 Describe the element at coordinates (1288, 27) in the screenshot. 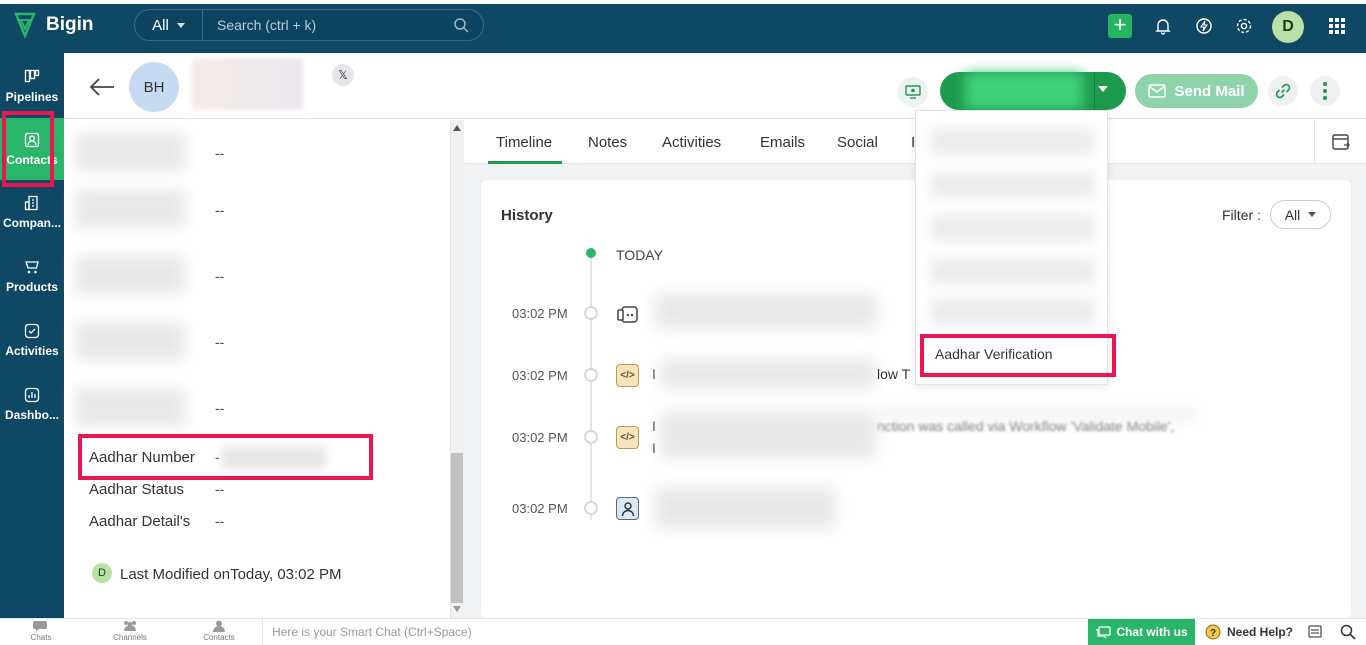

I see `user-avatar: D` at that location.